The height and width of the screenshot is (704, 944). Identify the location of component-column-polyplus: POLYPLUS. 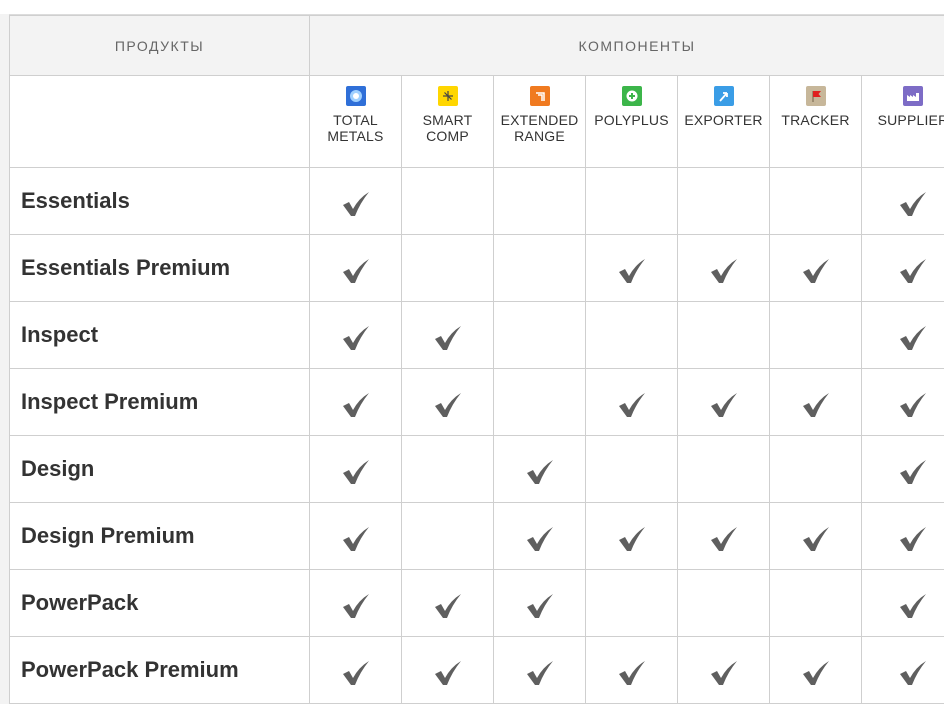
(631, 121).